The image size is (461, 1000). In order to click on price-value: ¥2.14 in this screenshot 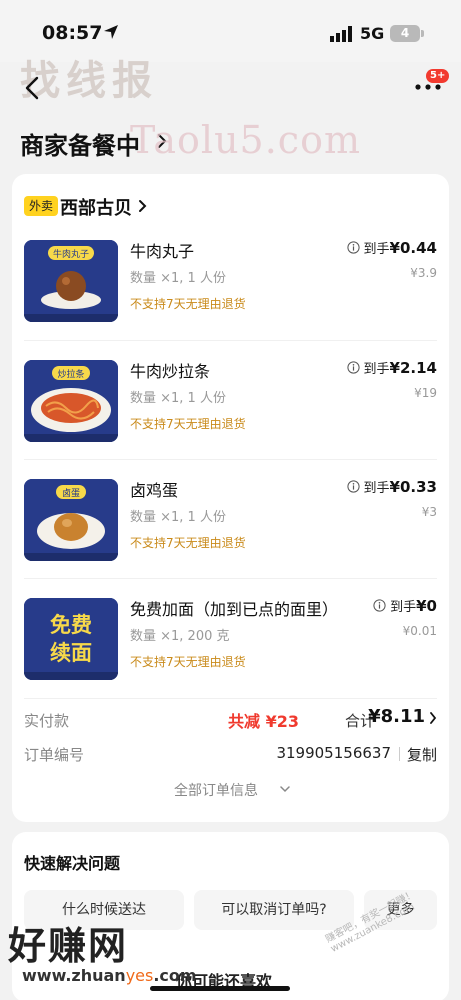, I will do `click(413, 367)`.